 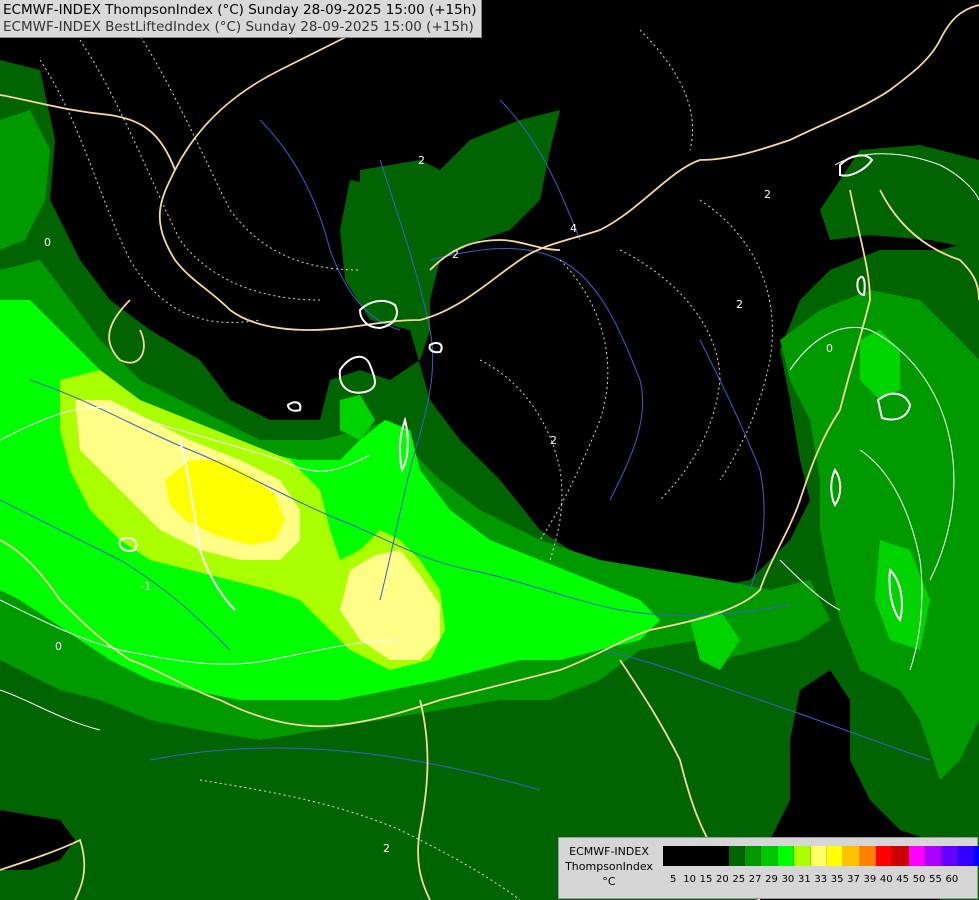 What do you see at coordinates (837, 879) in the screenshot?
I see `legend-tick: 35` at bounding box center [837, 879].